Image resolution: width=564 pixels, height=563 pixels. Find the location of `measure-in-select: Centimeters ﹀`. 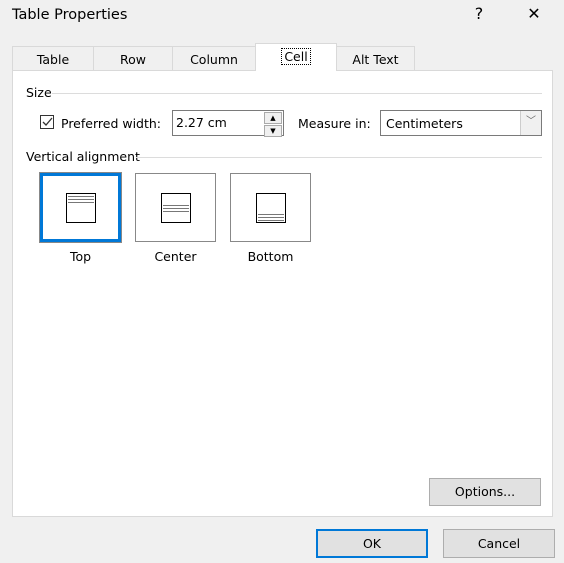

measure-in-select: Centimeters ﹀ is located at coordinates (461, 123).